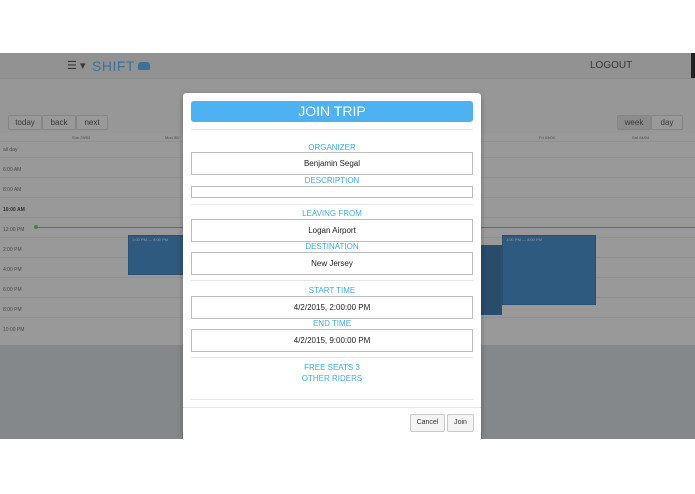  I want to click on destination-label: DESTINATION, so click(332, 246).